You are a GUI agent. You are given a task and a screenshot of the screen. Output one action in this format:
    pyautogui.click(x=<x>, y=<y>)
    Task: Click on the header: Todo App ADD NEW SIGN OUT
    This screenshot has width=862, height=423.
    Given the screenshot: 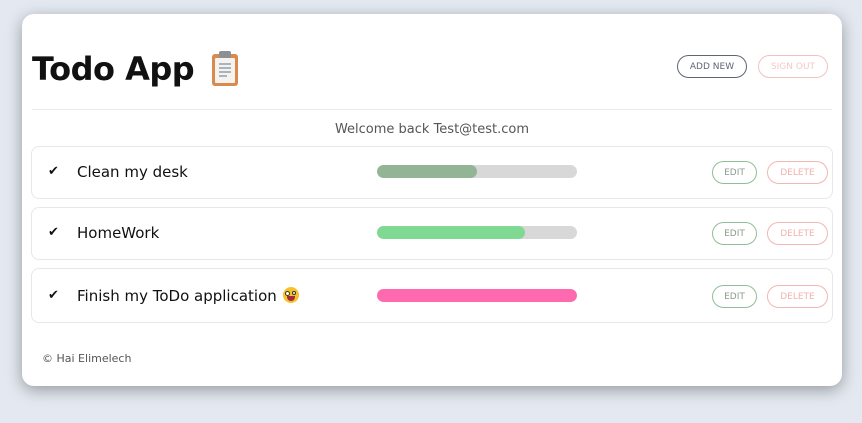 What is the action you would take?
    pyautogui.click(x=431, y=70)
    